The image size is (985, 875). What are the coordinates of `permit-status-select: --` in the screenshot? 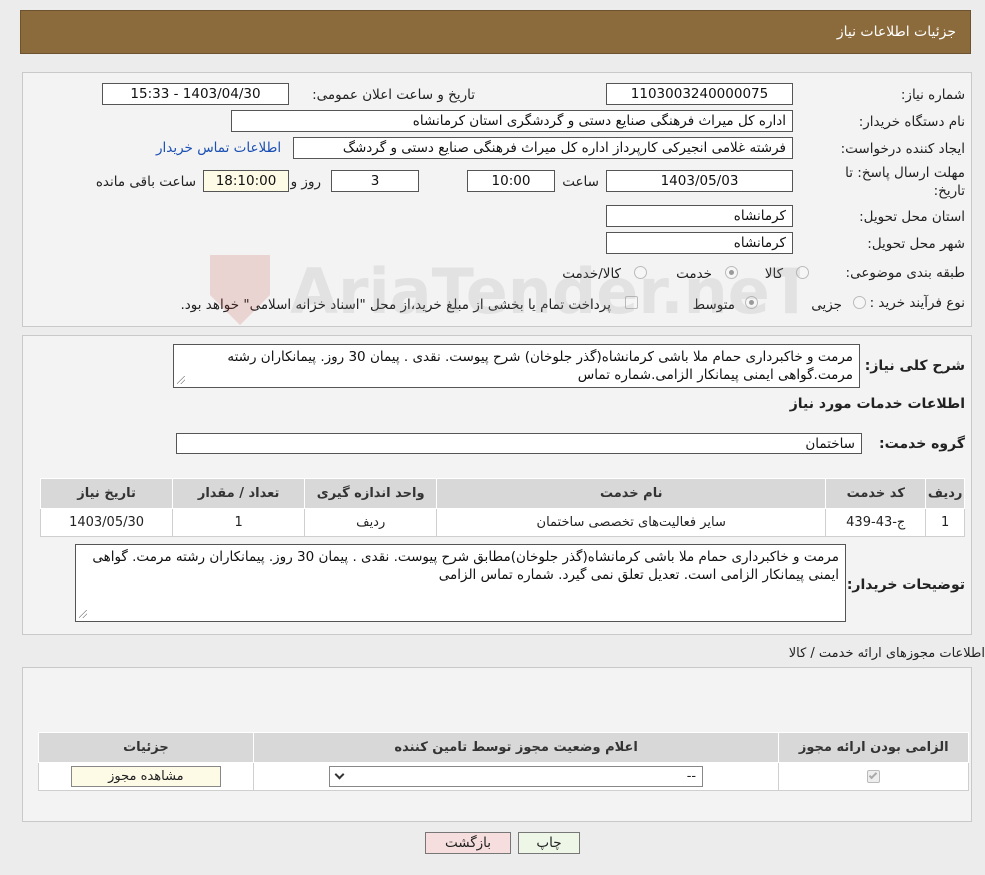 It's located at (516, 776).